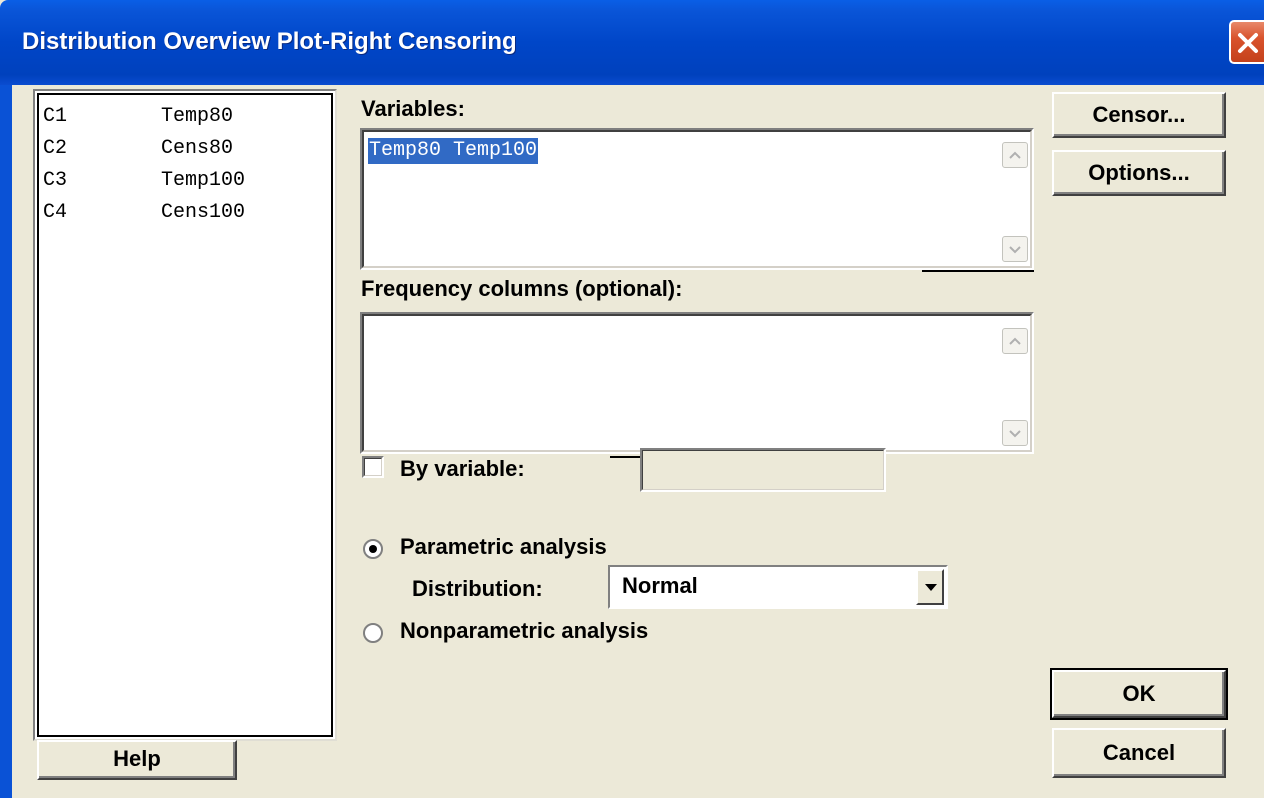 The height and width of the screenshot is (798, 1264). I want to click on distribution-dropdown: Normal, so click(778, 587).